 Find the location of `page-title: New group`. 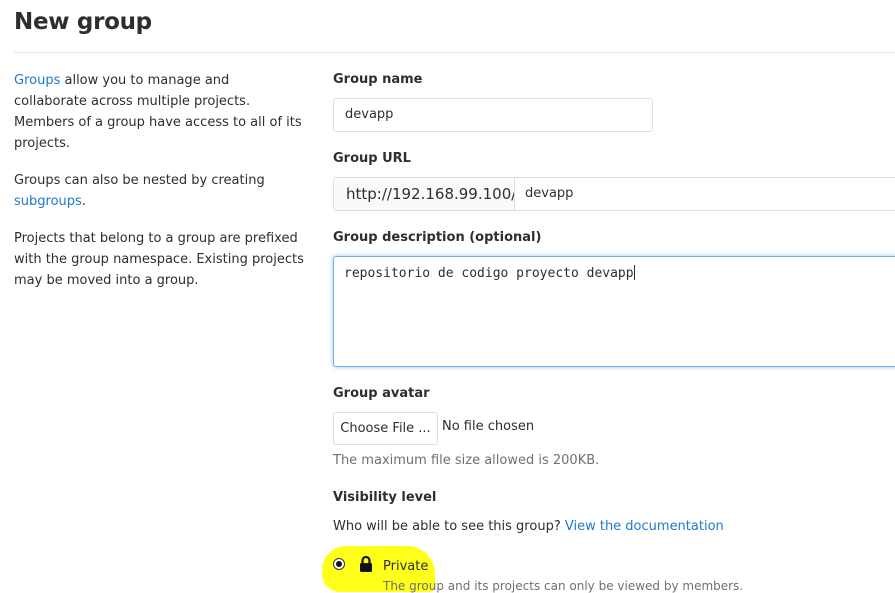

page-title: New group is located at coordinates (83, 22).